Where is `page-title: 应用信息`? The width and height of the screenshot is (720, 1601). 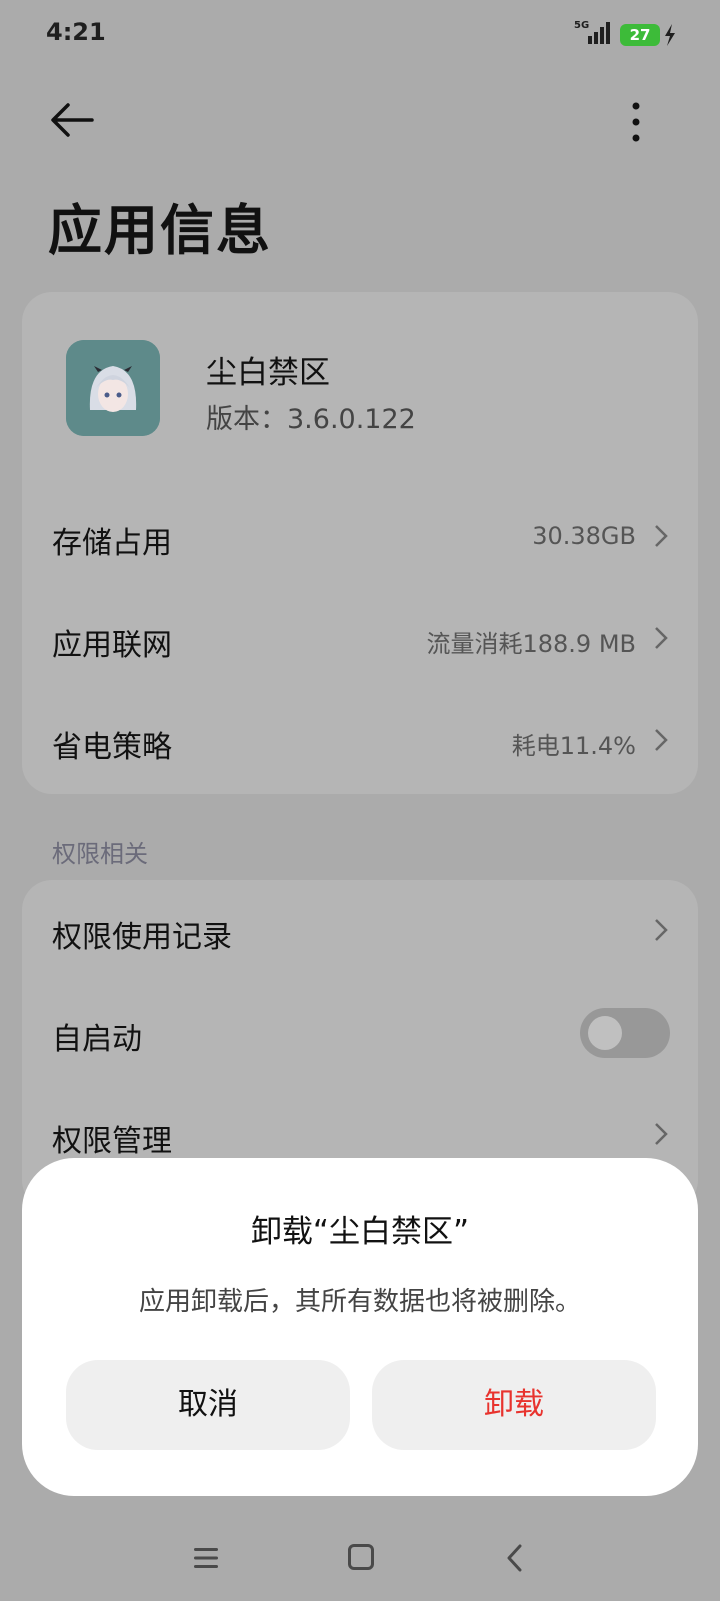 page-title: 应用信息 is located at coordinates (160, 230).